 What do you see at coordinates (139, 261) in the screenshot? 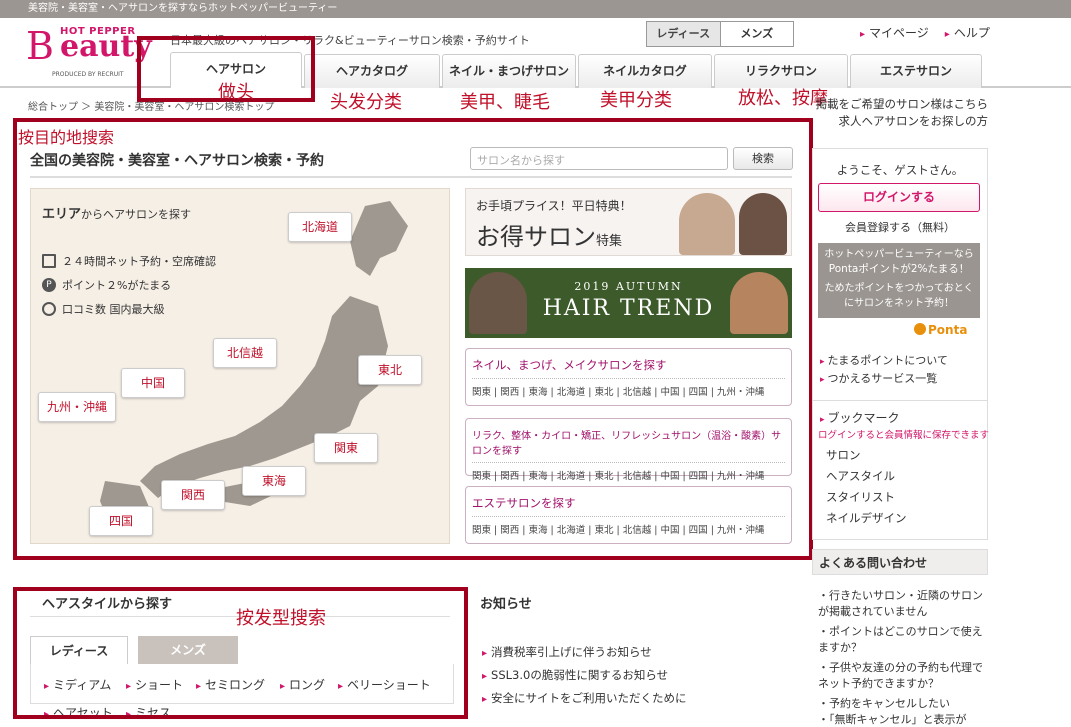
I see `feature-24h-text: ２４時間ネット予約・空席確認` at bounding box center [139, 261].